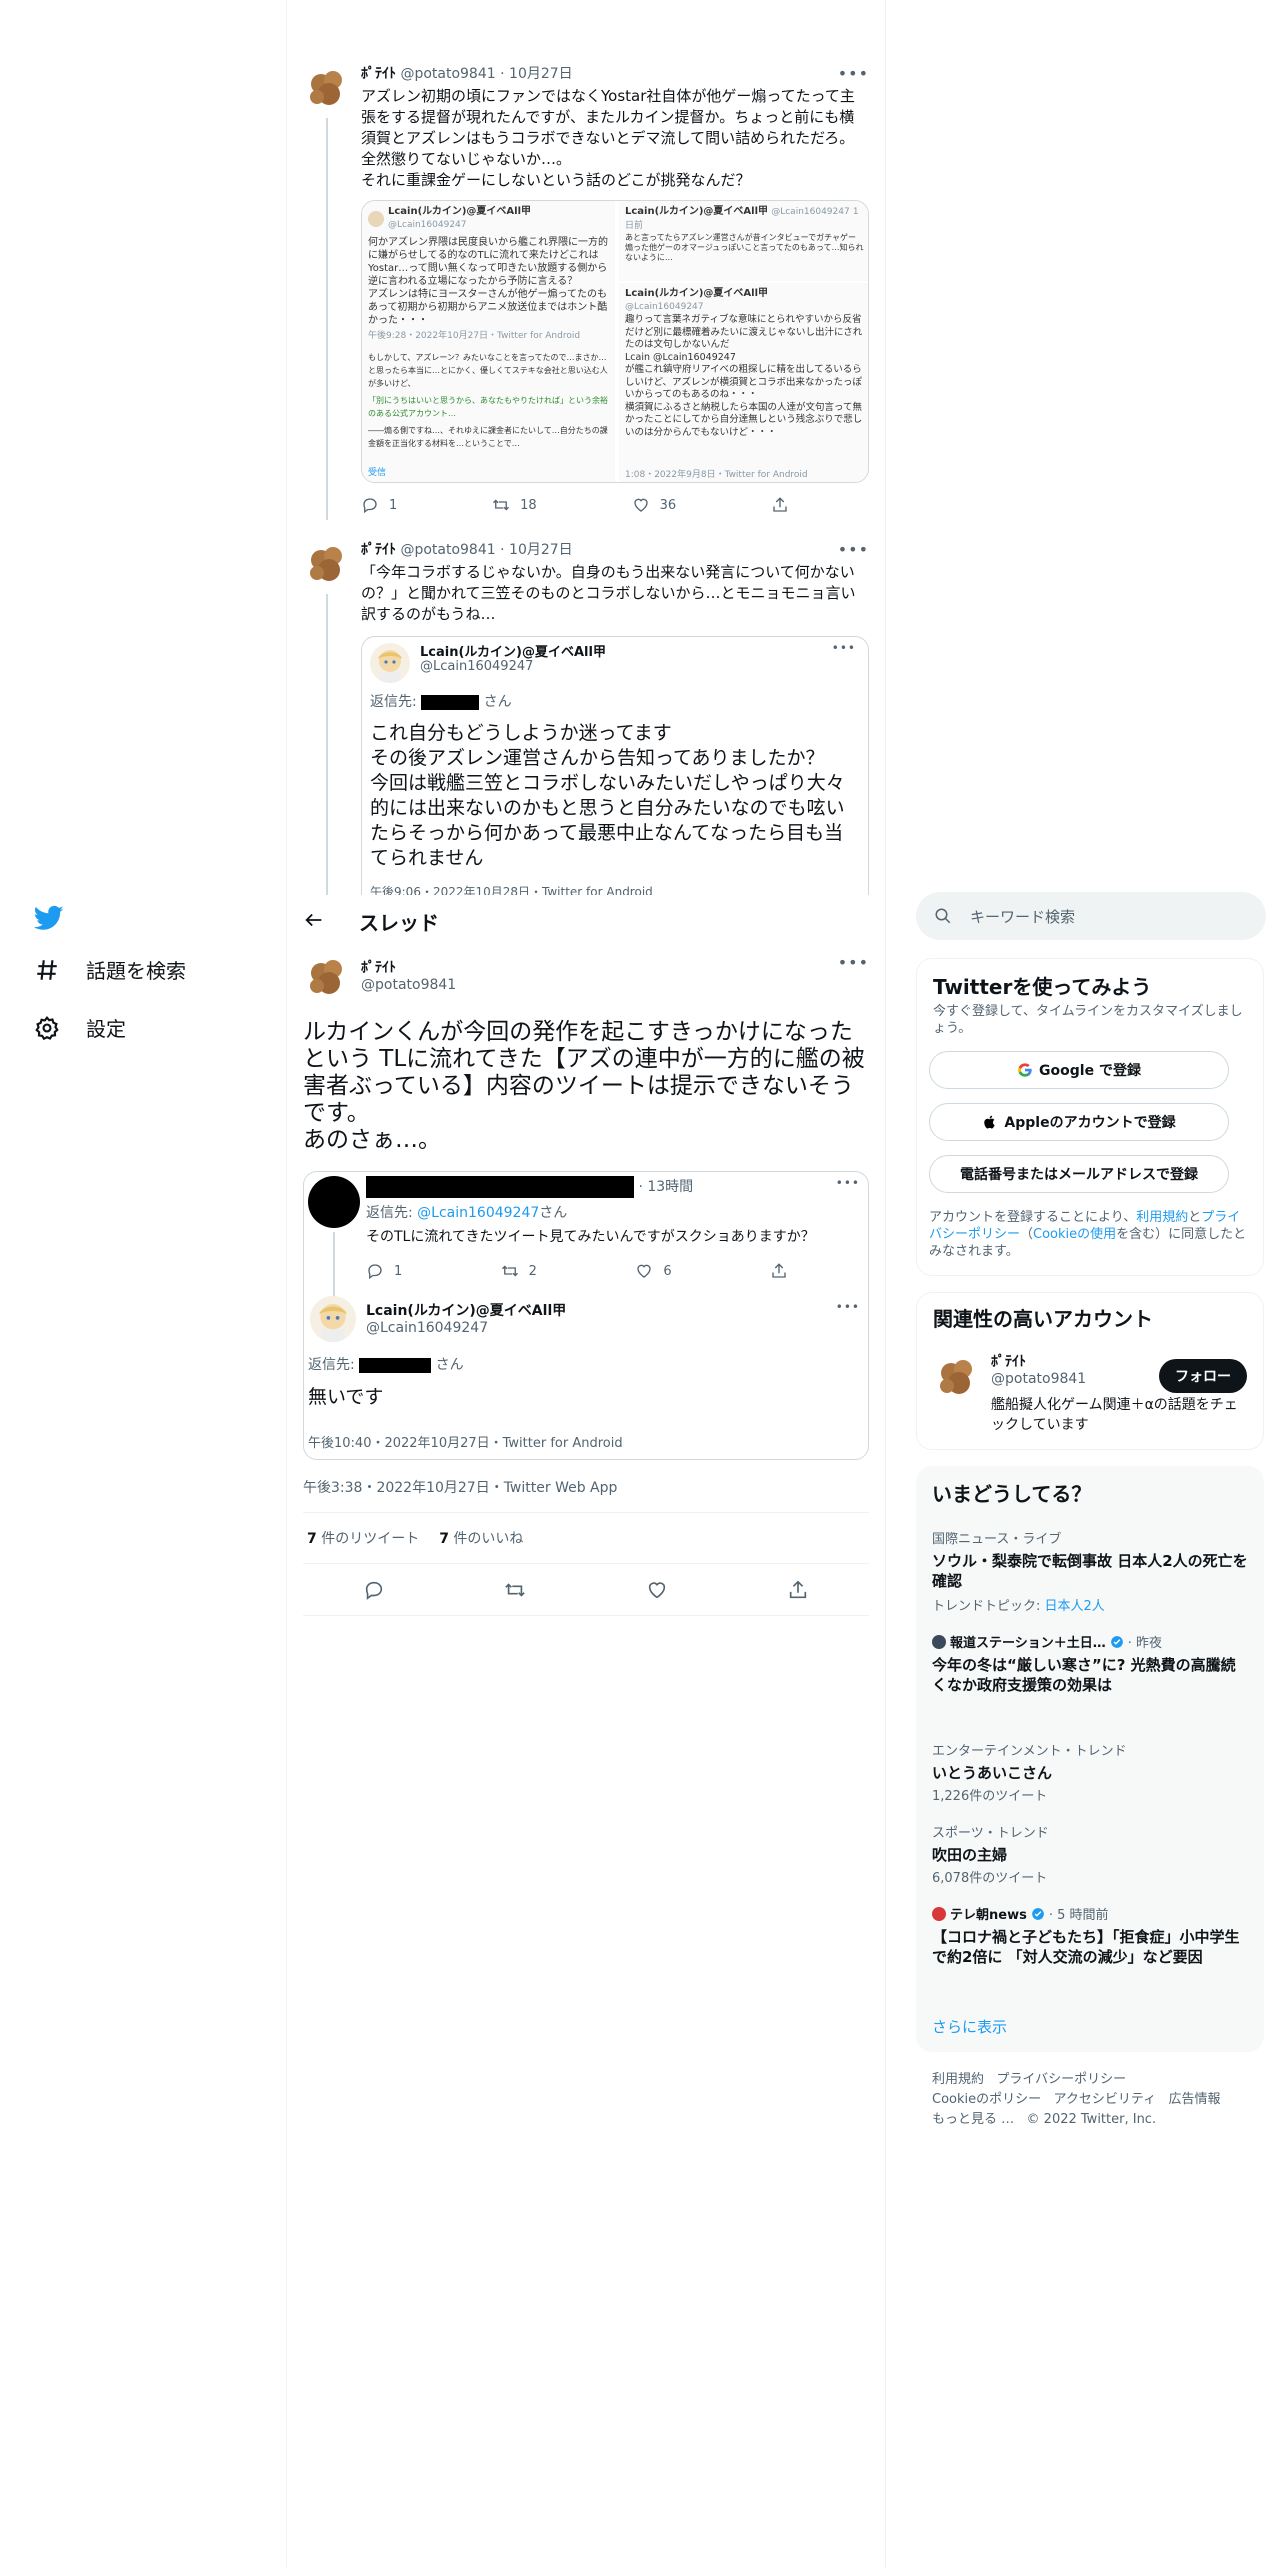  Describe the element at coordinates (1203, 1376) in the screenshot. I see `follow-button: フォロー` at that location.